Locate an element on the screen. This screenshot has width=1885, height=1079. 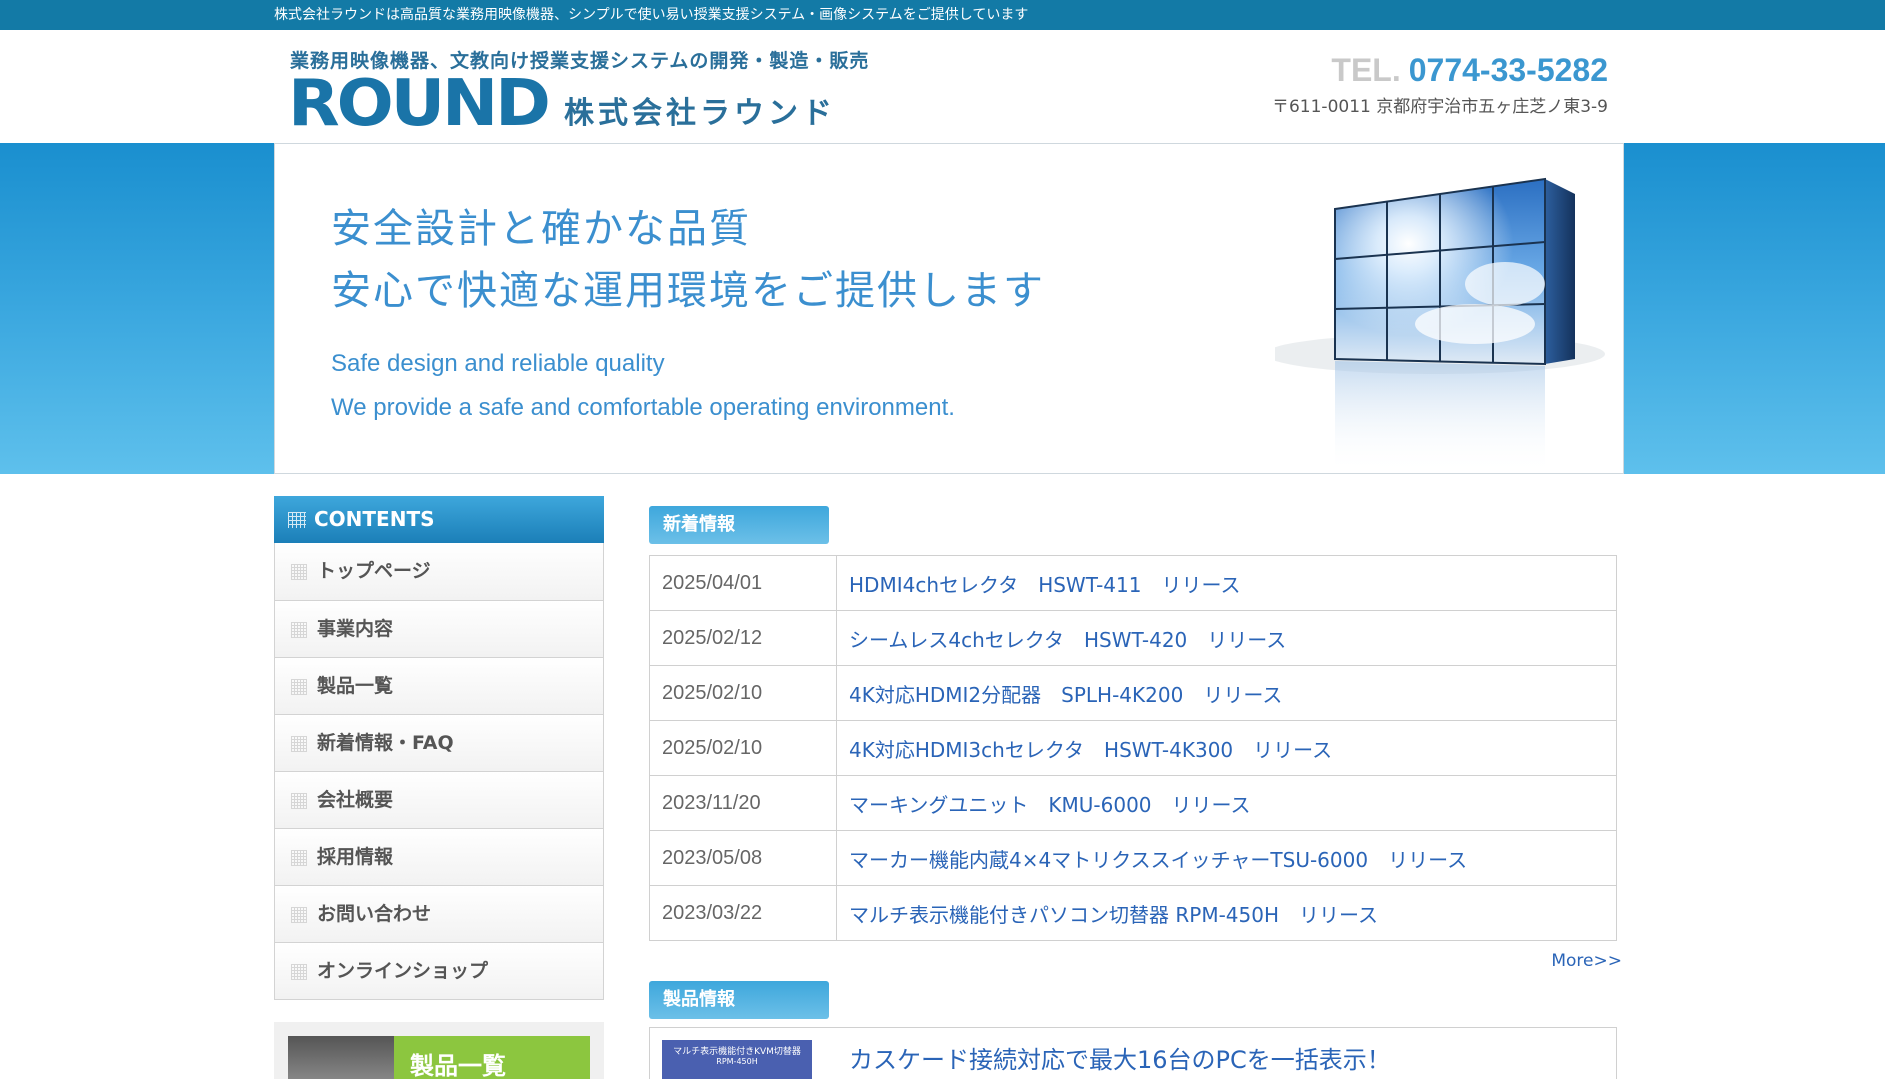
sidebar-item-label: トップページ is located at coordinates (374, 571).